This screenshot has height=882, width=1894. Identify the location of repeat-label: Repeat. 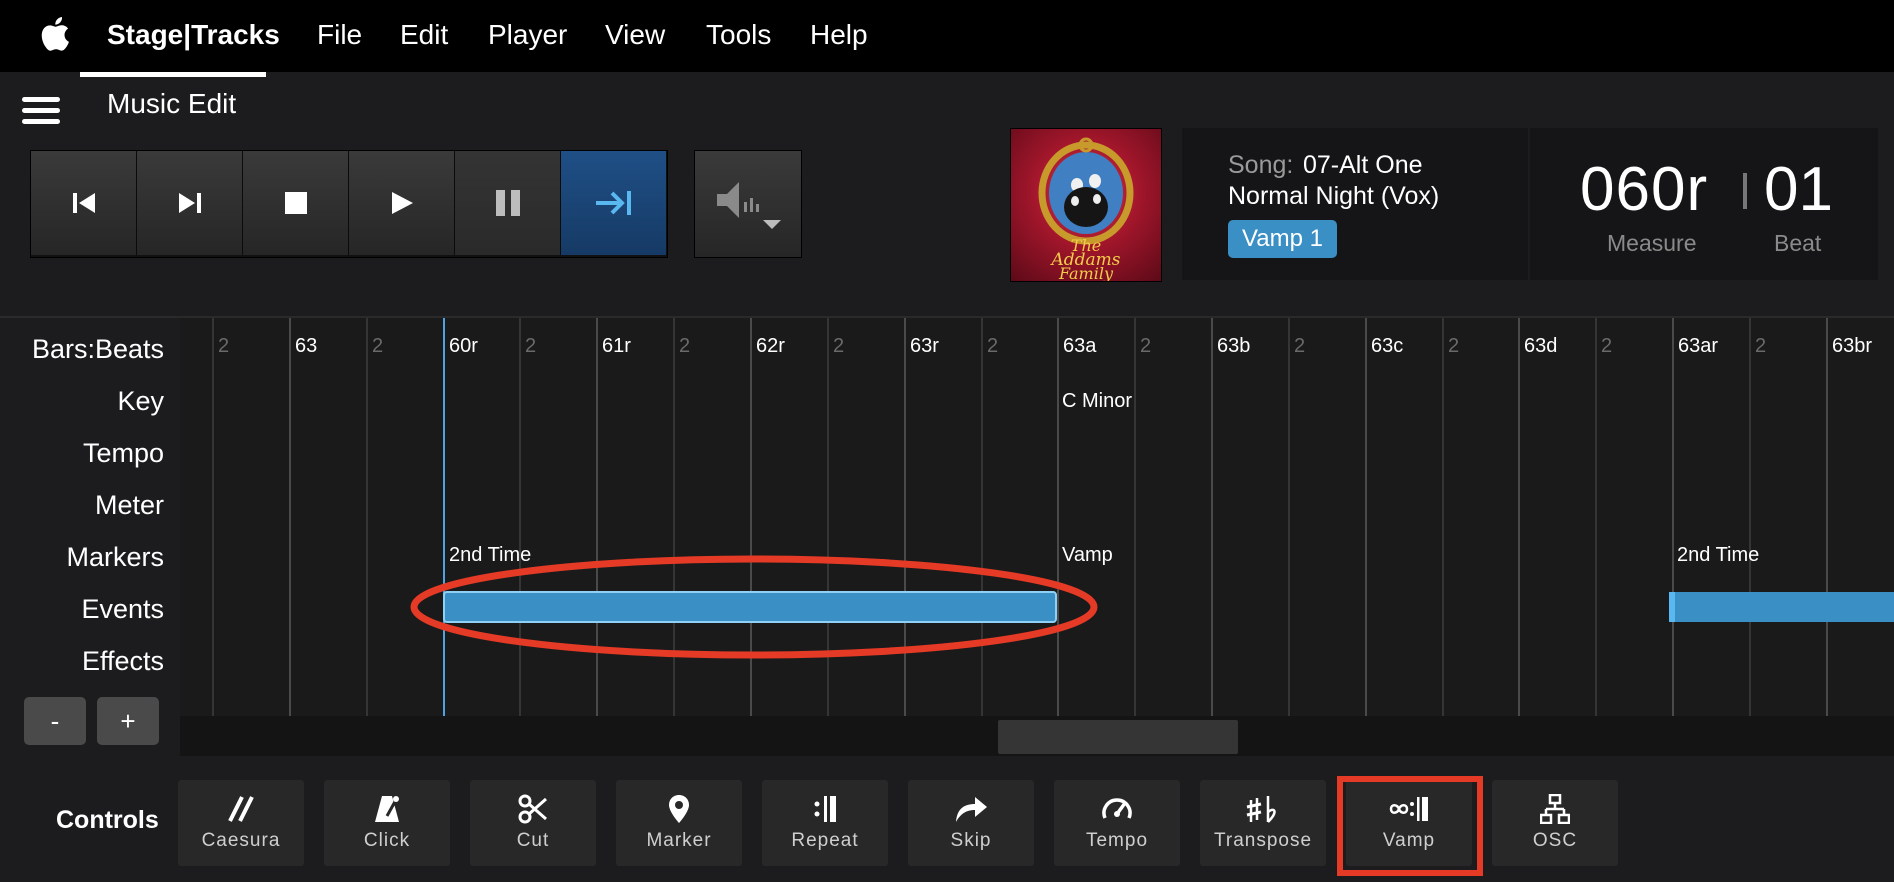
(825, 840).